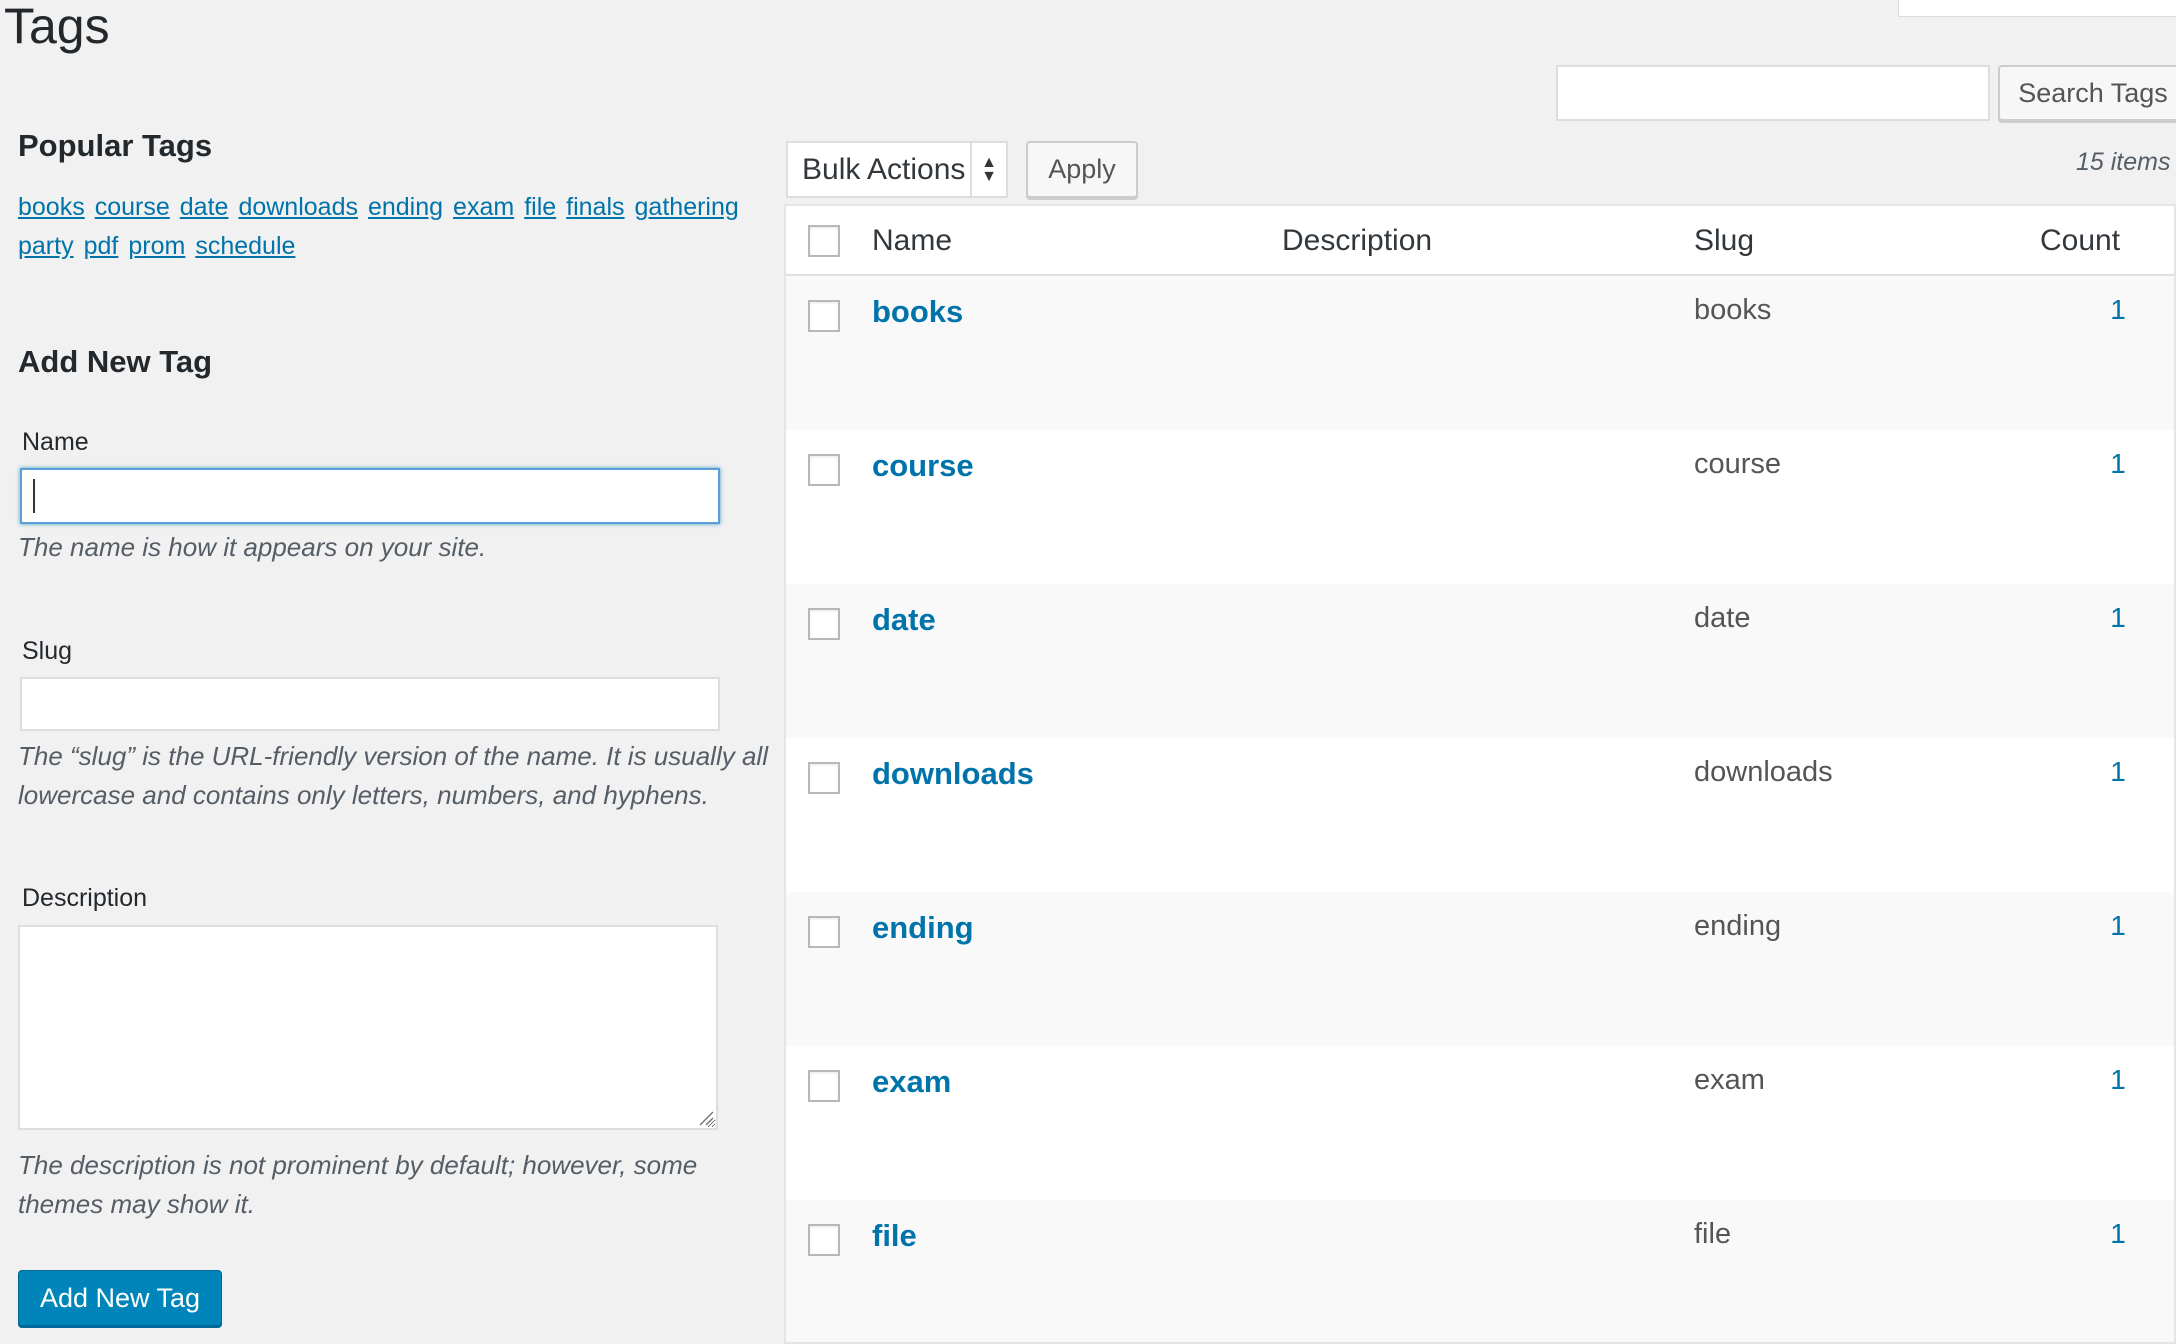 Image resolution: width=2176 pixels, height=1344 pixels. What do you see at coordinates (120, 1298) in the screenshot?
I see `add-new-tag-button: Add New Tag` at bounding box center [120, 1298].